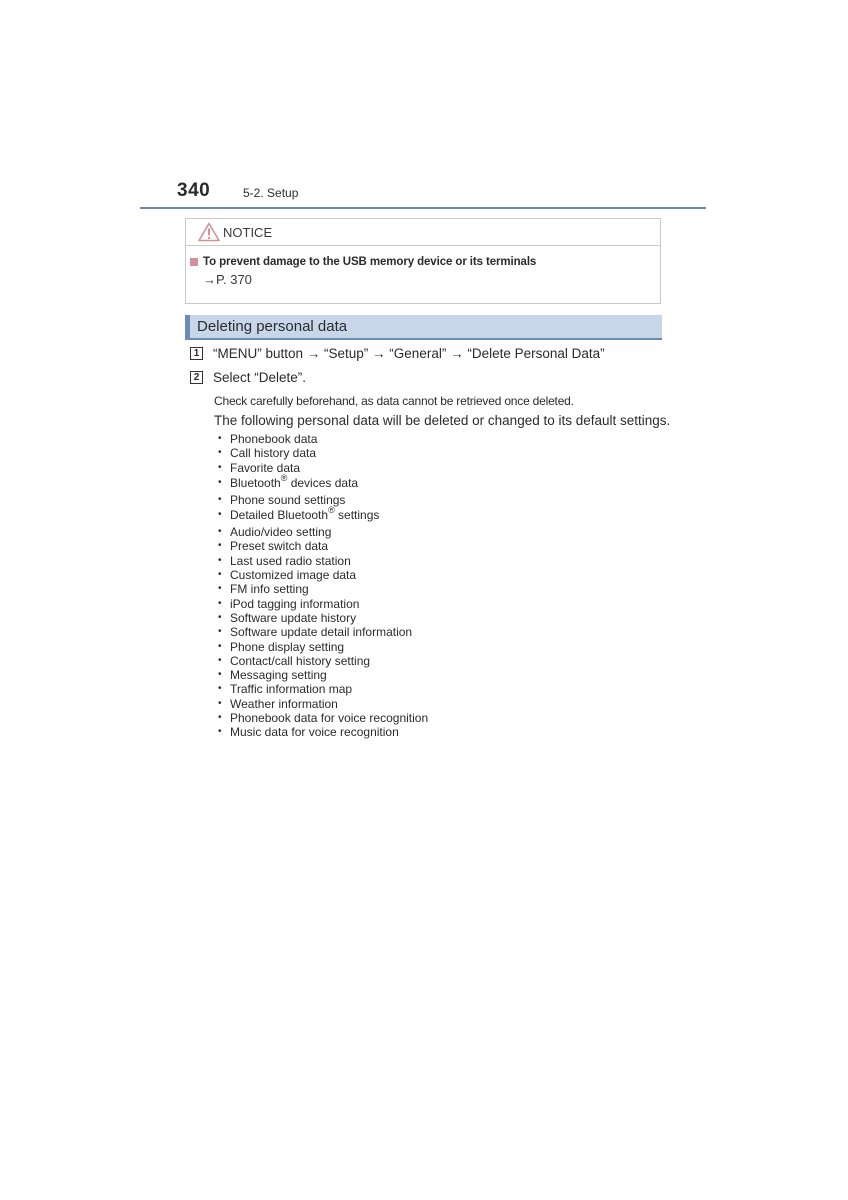  Describe the element at coordinates (305, 514) in the screenshot. I see `list-item-text: Detailed Bluetooth® settings` at that location.